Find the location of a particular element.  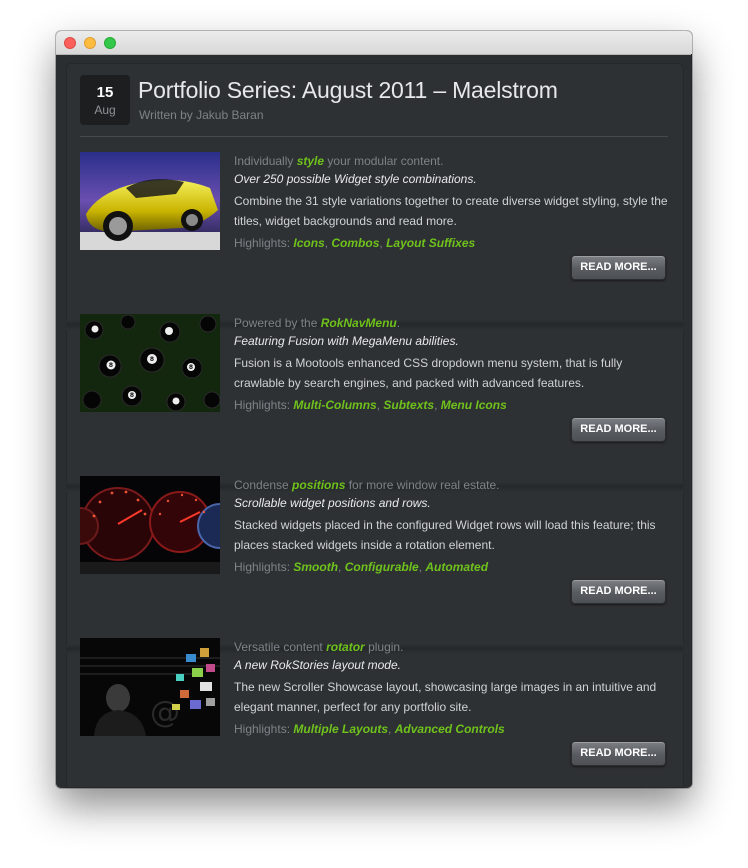

date-month: Aug is located at coordinates (105, 110).